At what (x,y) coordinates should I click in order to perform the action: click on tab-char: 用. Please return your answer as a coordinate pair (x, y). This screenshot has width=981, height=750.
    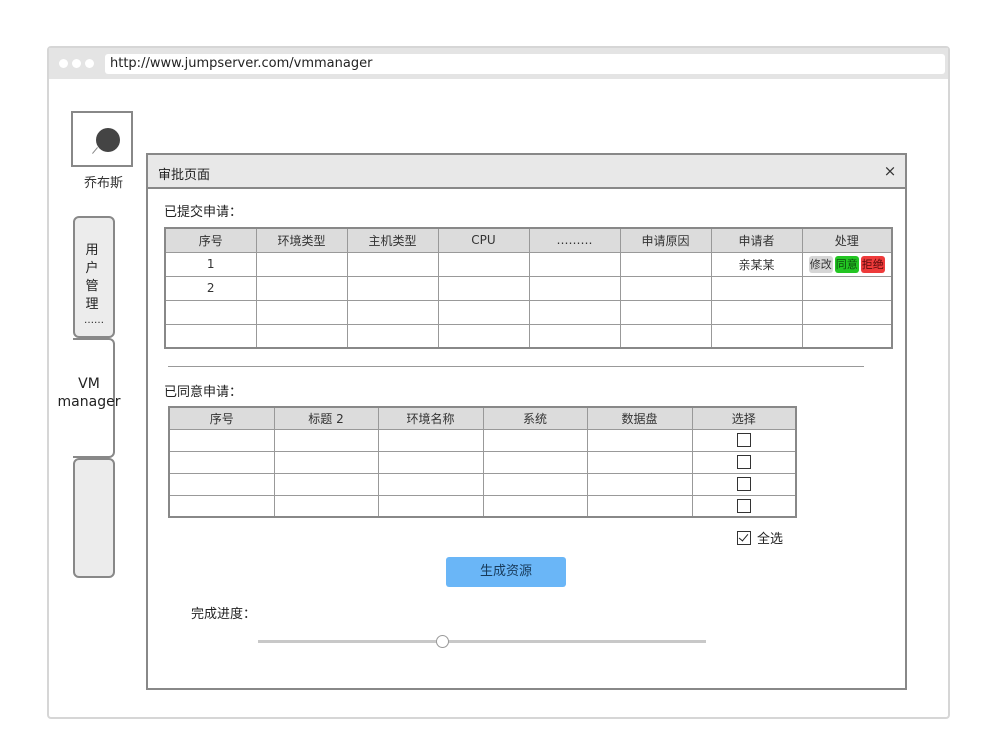
    Looking at the image, I should click on (92, 250).